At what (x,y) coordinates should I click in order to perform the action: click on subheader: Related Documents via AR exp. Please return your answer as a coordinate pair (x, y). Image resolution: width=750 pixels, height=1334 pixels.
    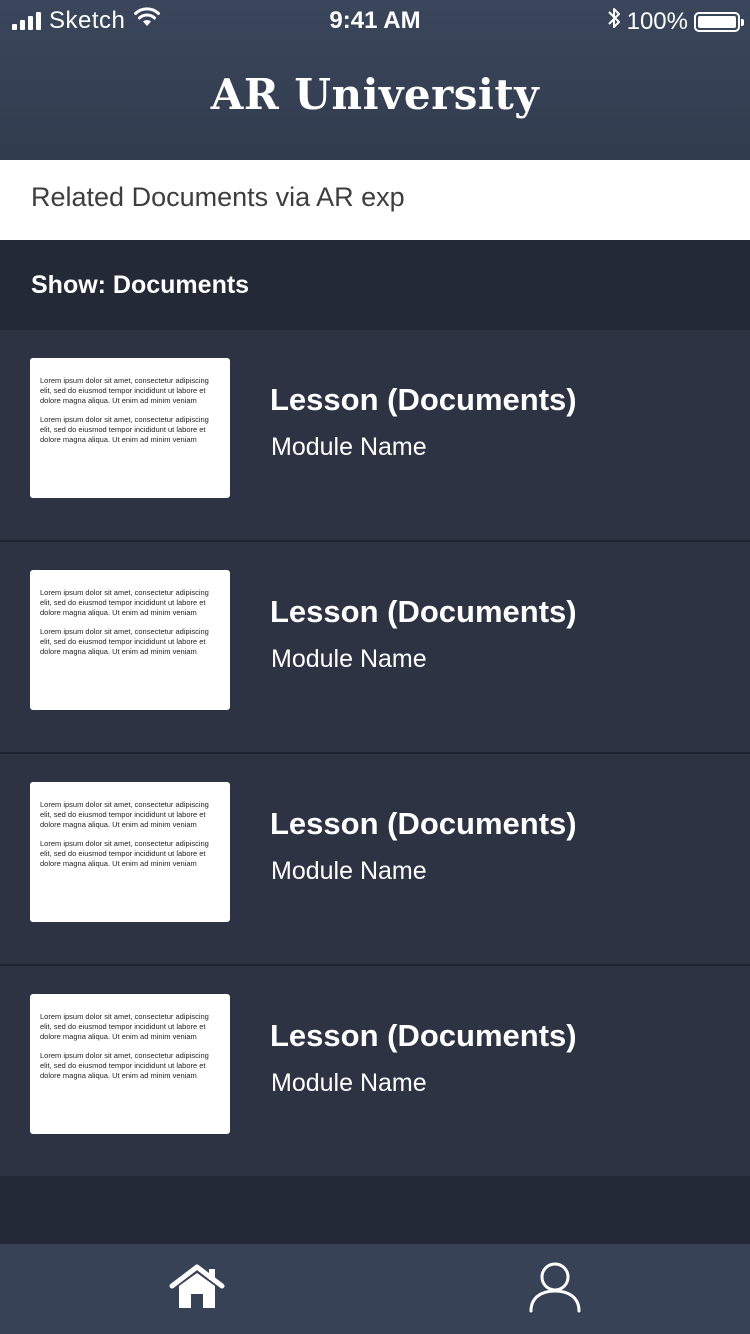
    Looking at the image, I should click on (375, 200).